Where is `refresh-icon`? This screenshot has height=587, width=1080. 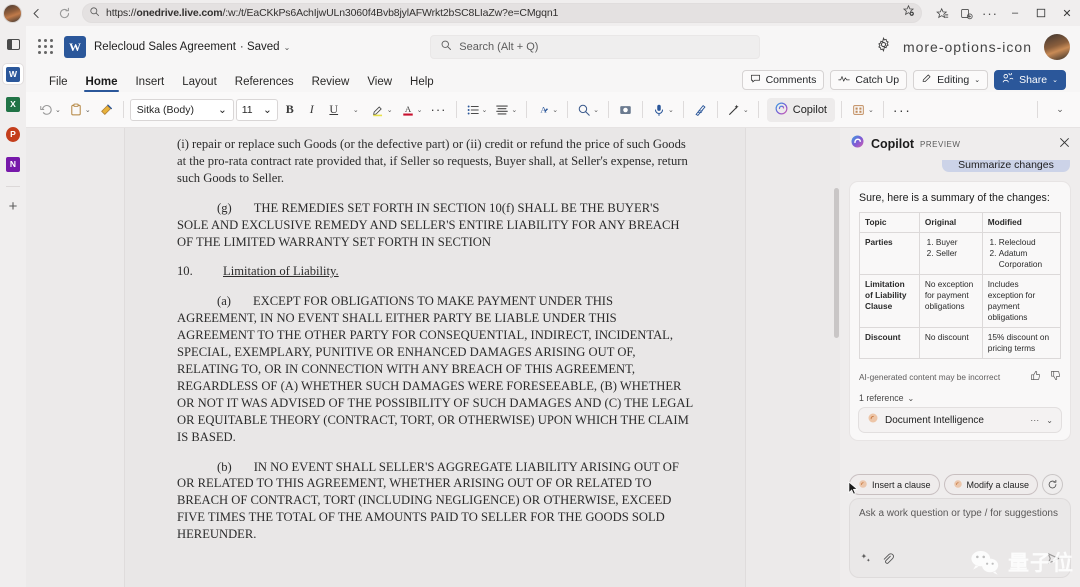 refresh-icon is located at coordinates (1052, 484).